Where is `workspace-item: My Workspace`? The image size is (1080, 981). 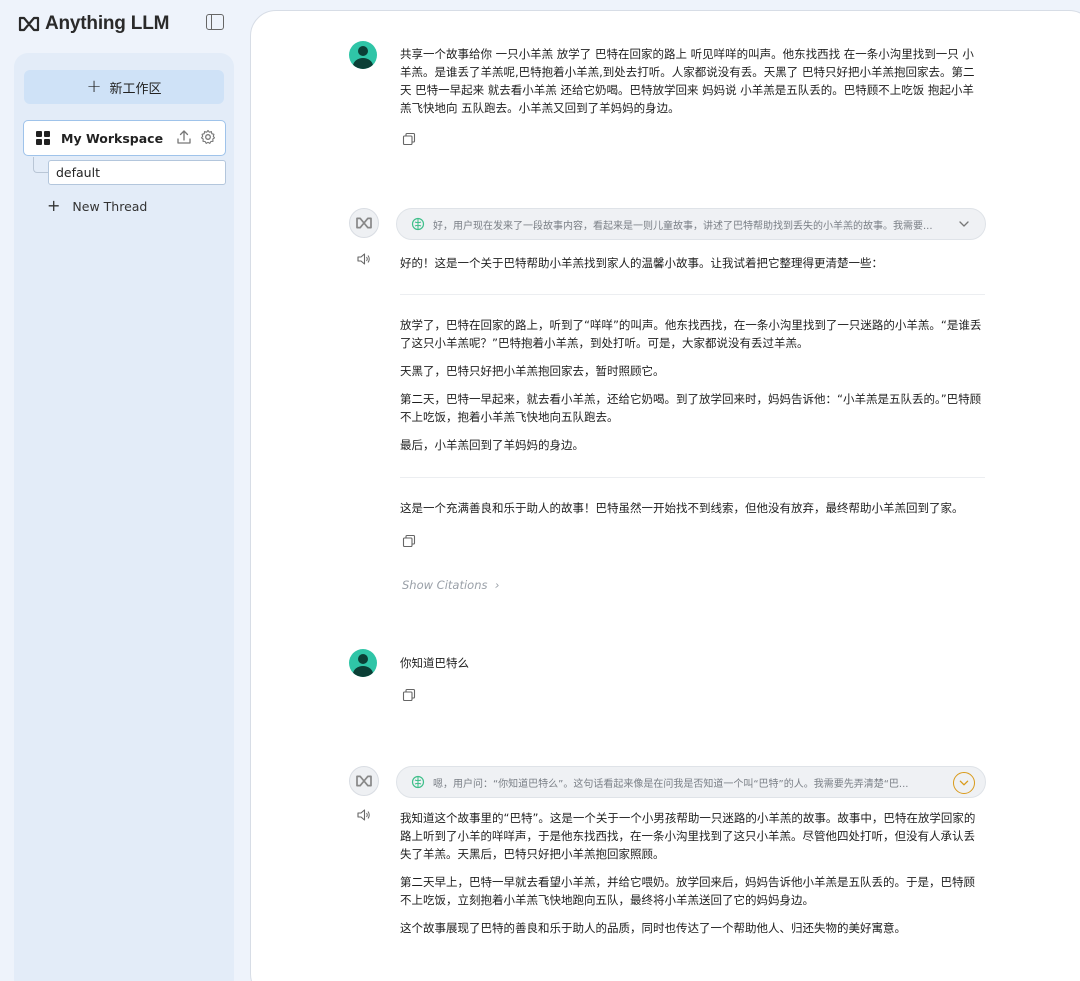 workspace-item: My Workspace is located at coordinates (124, 138).